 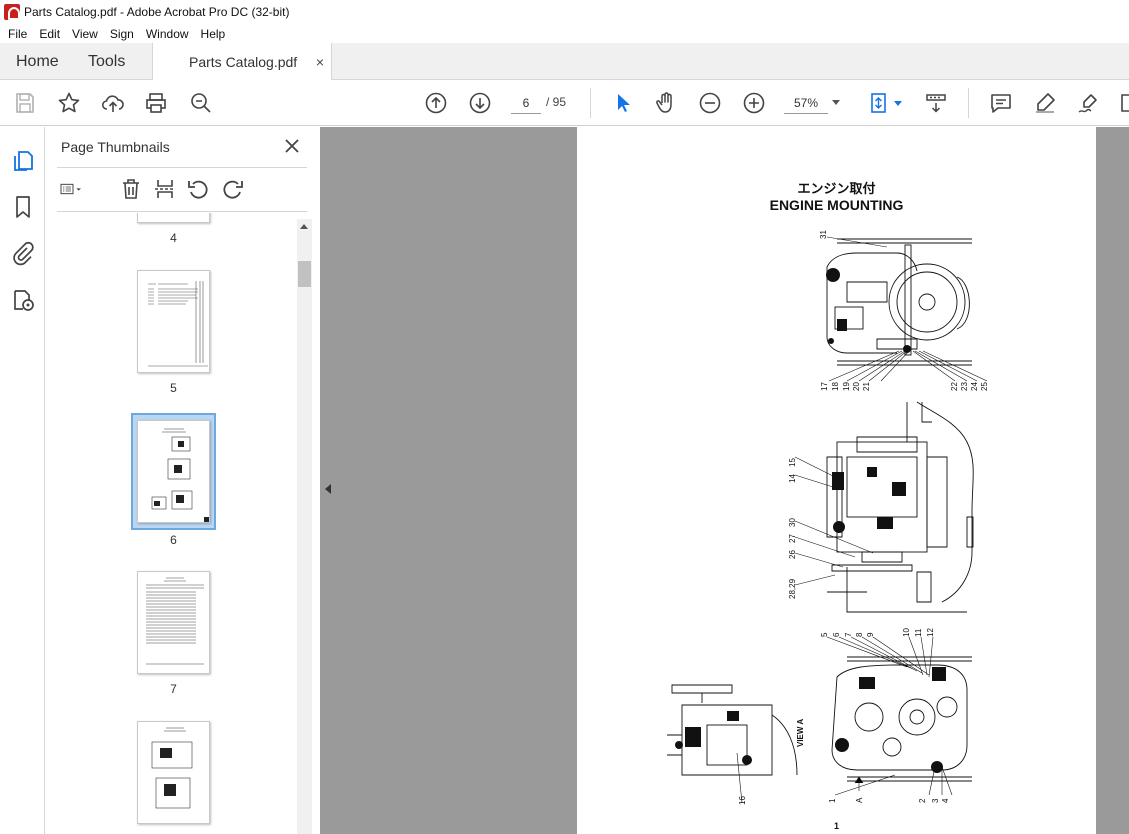 What do you see at coordinates (835, 386) in the screenshot?
I see `callout-label: 18` at bounding box center [835, 386].